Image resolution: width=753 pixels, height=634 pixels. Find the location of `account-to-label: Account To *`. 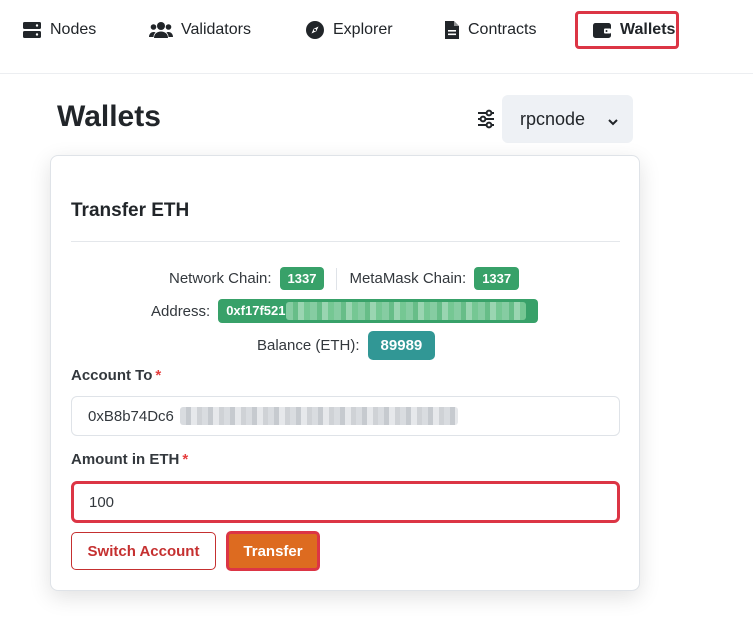

account-to-label: Account To * is located at coordinates (116, 375).